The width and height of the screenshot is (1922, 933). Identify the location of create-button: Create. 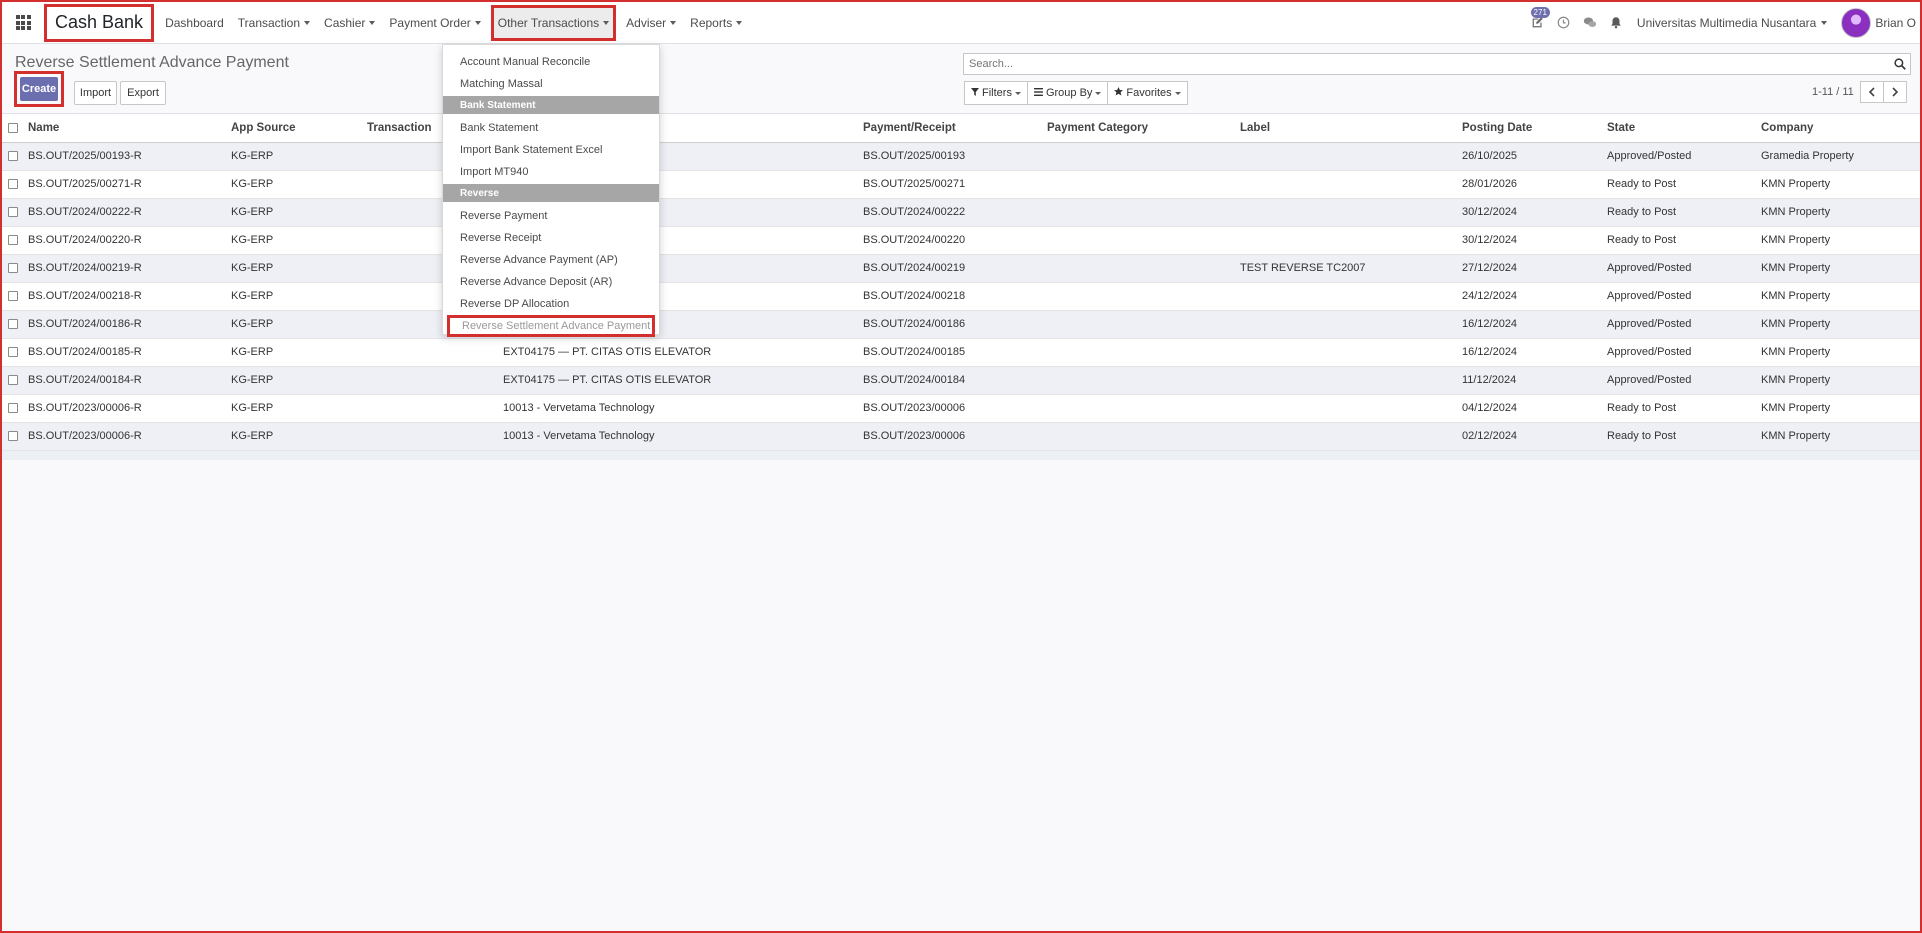
(39, 89).